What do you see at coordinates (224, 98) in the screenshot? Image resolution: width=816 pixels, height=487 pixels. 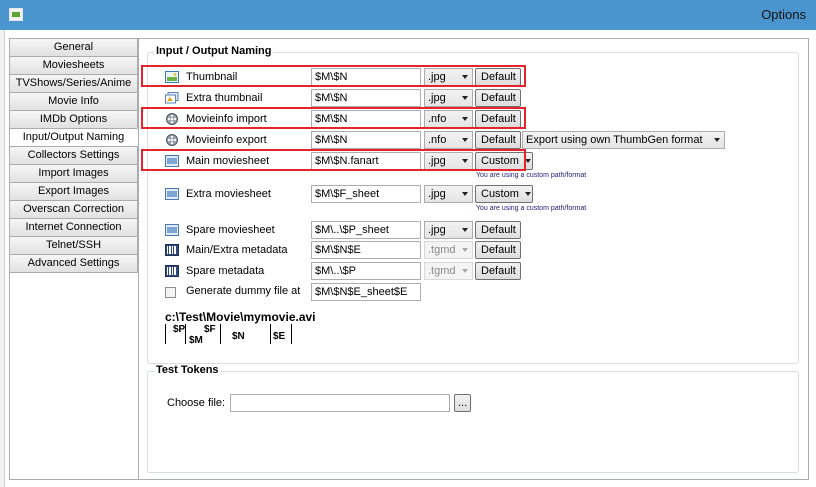 I see `extra-thumbnail-label: Extra thumbnail` at bounding box center [224, 98].